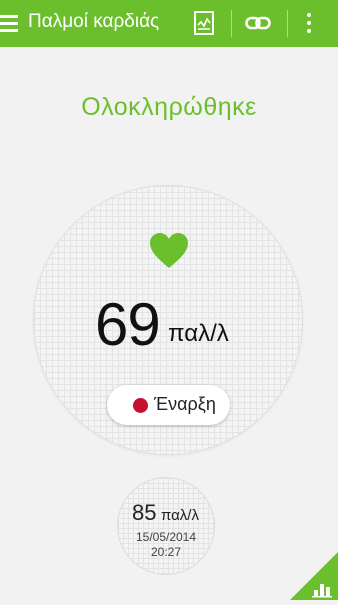  I want to click on link-icon, so click(258, 23).